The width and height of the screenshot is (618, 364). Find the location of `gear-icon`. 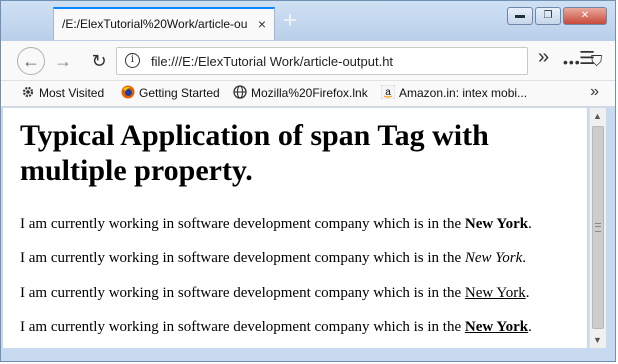

gear-icon is located at coordinates (28, 92).